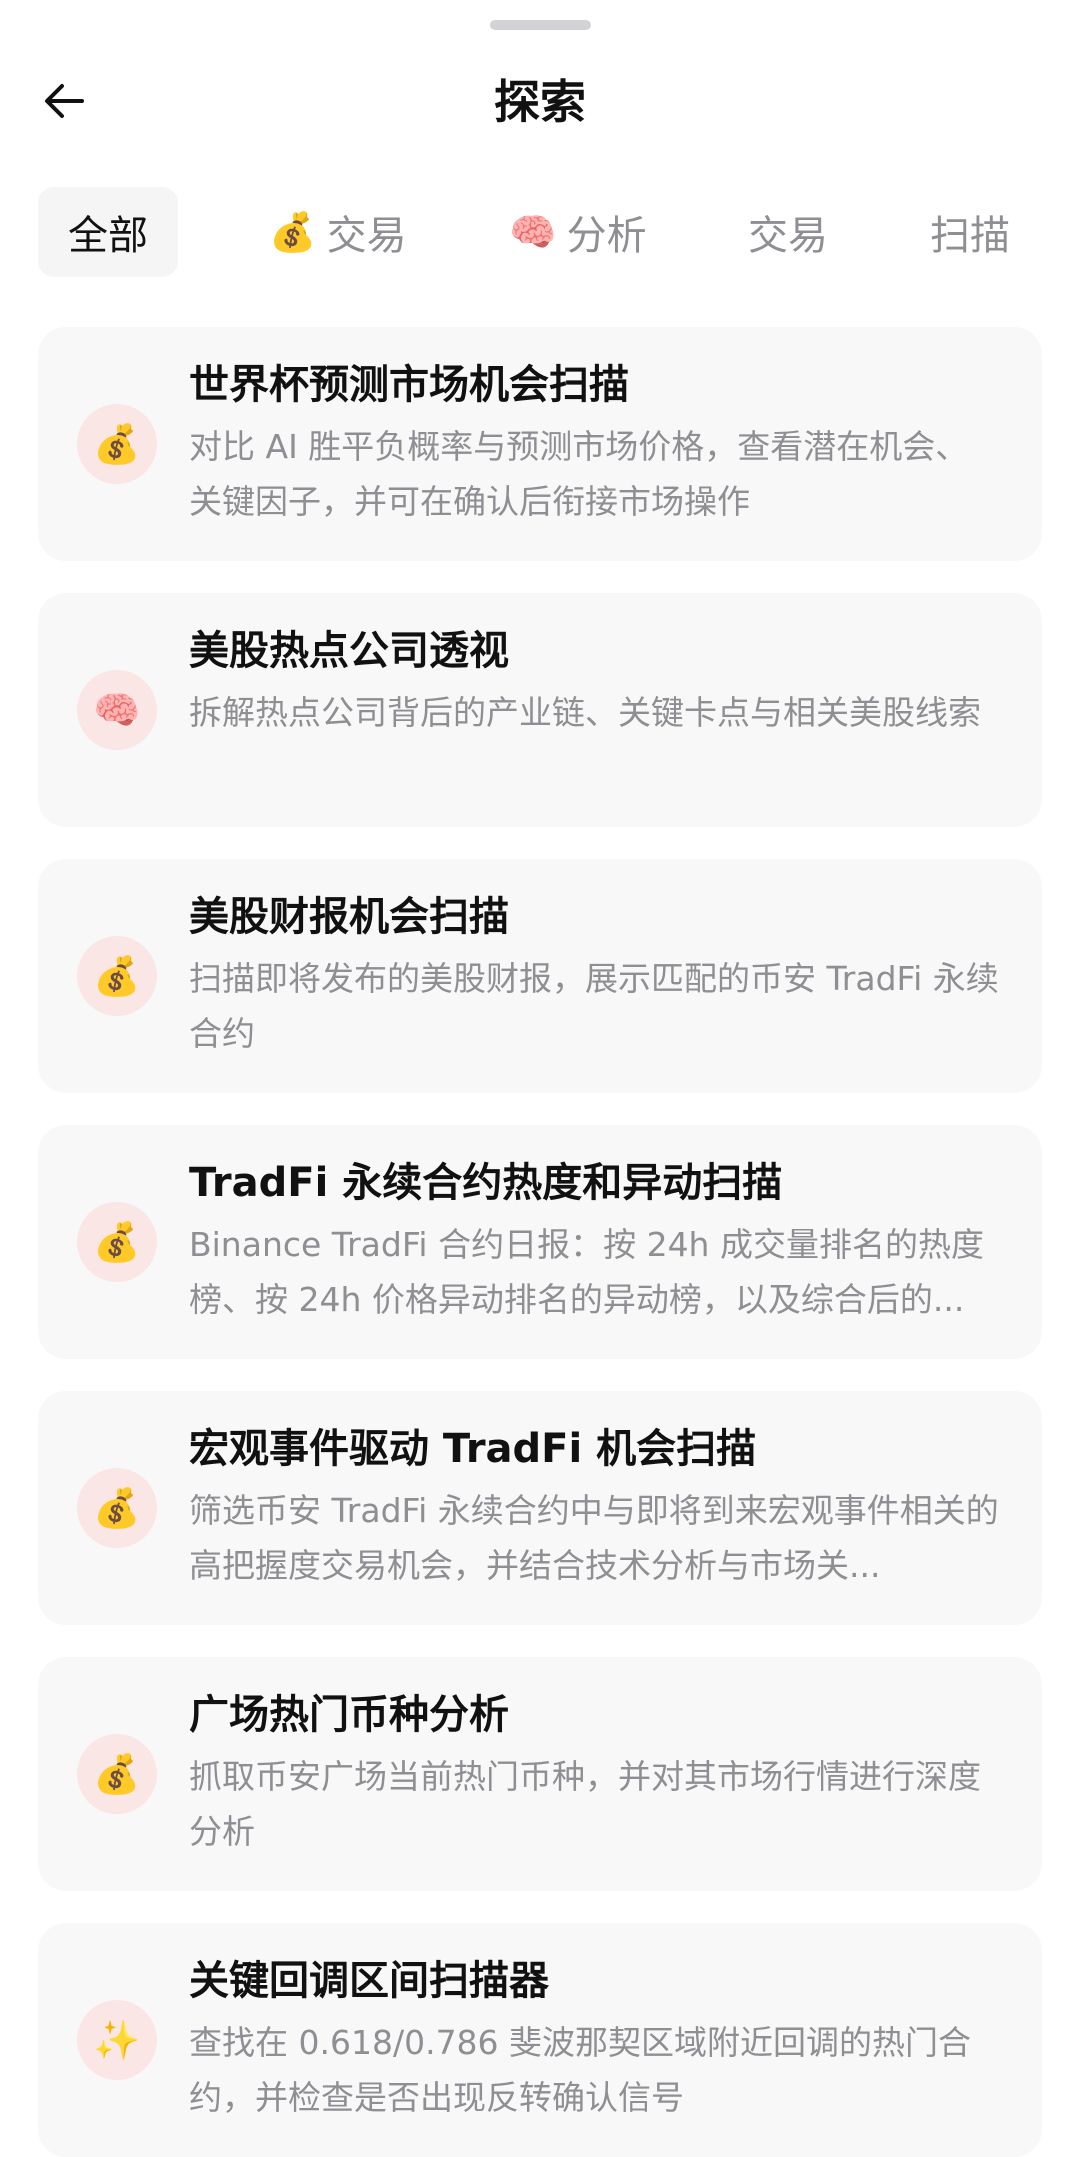 The height and width of the screenshot is (2157, 1080). I want to click on tab-label: 扫描, so click(970, 236).